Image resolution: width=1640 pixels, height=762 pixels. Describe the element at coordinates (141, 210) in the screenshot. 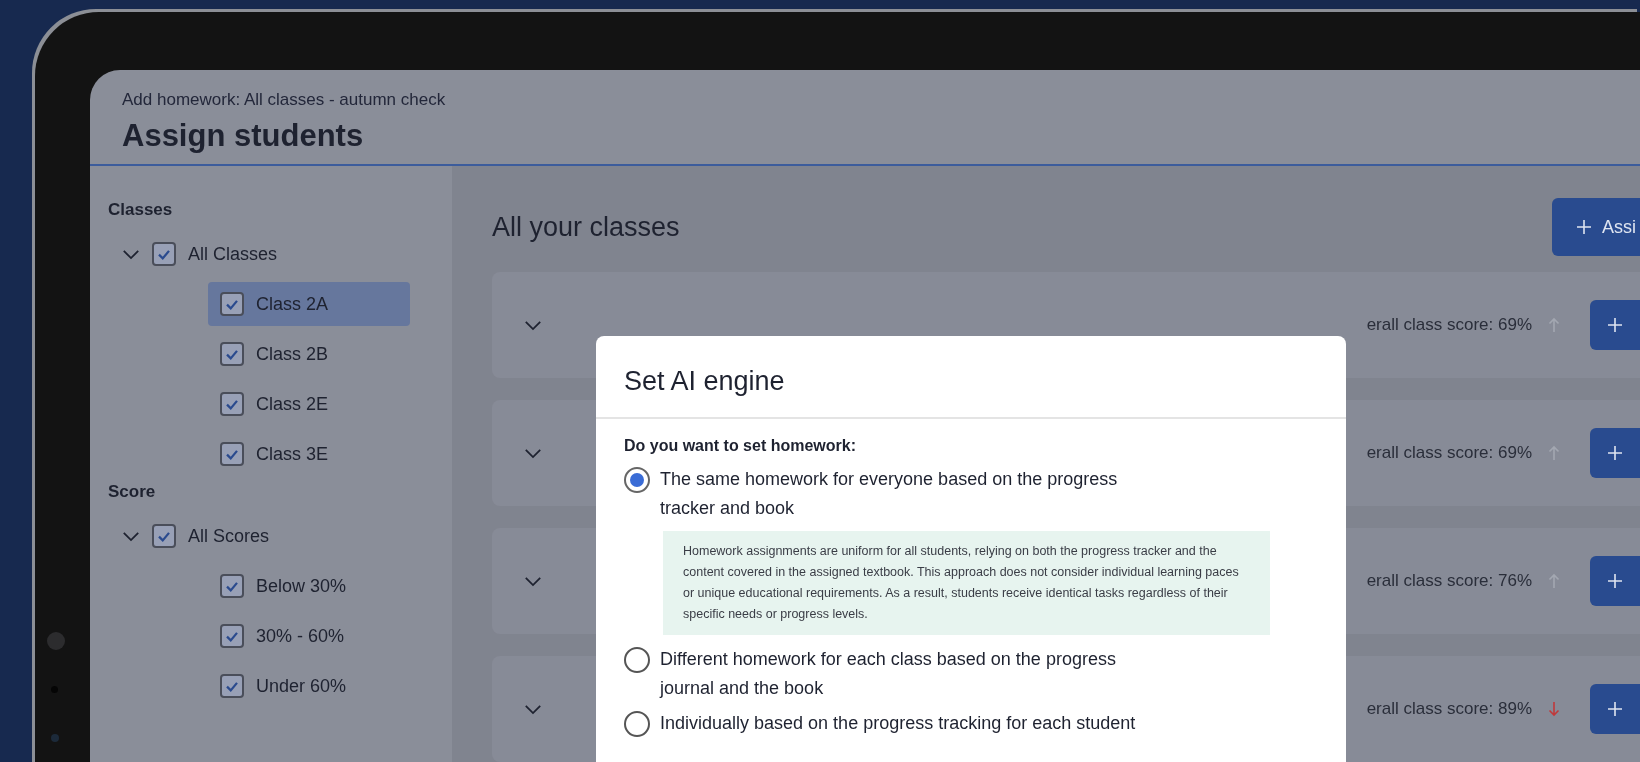

I see `section-heading: Classes` at that location.